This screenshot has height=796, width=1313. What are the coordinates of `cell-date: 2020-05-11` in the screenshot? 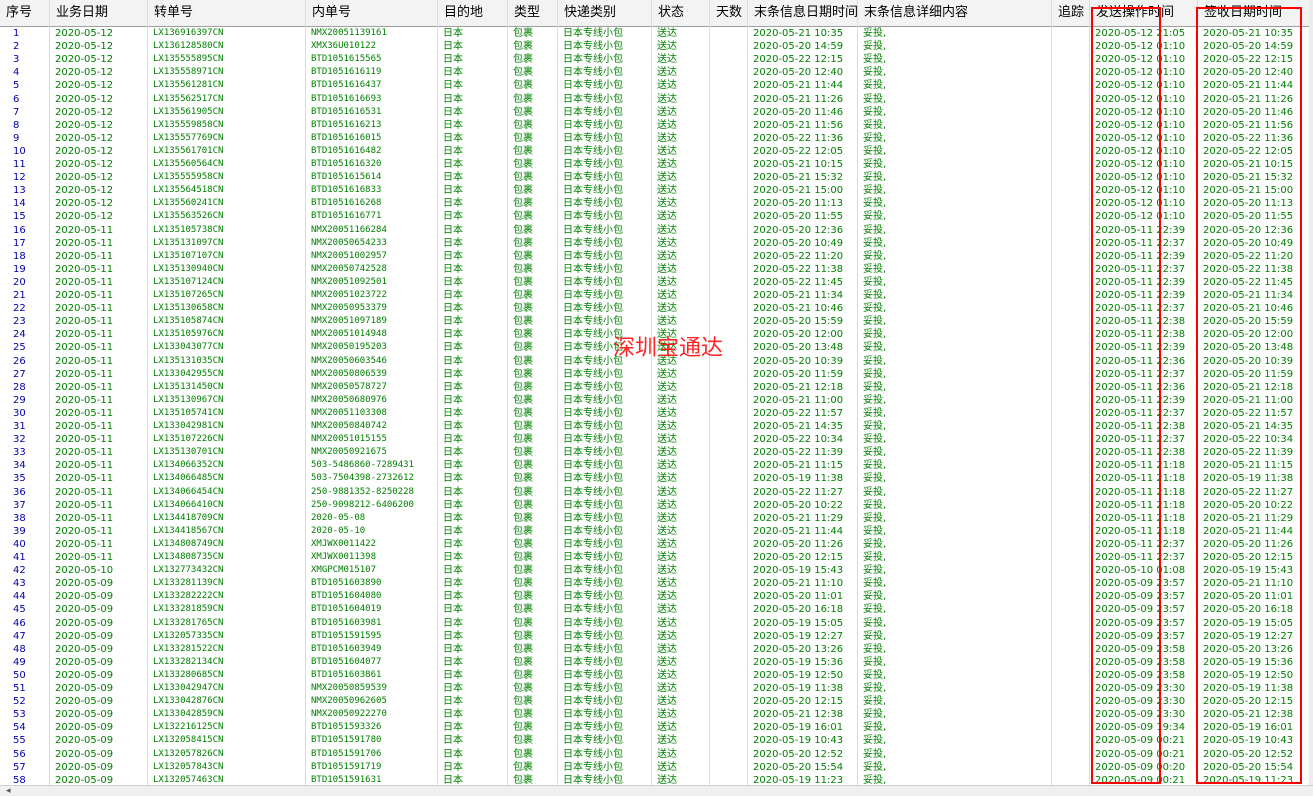 It's located at (84, 322).